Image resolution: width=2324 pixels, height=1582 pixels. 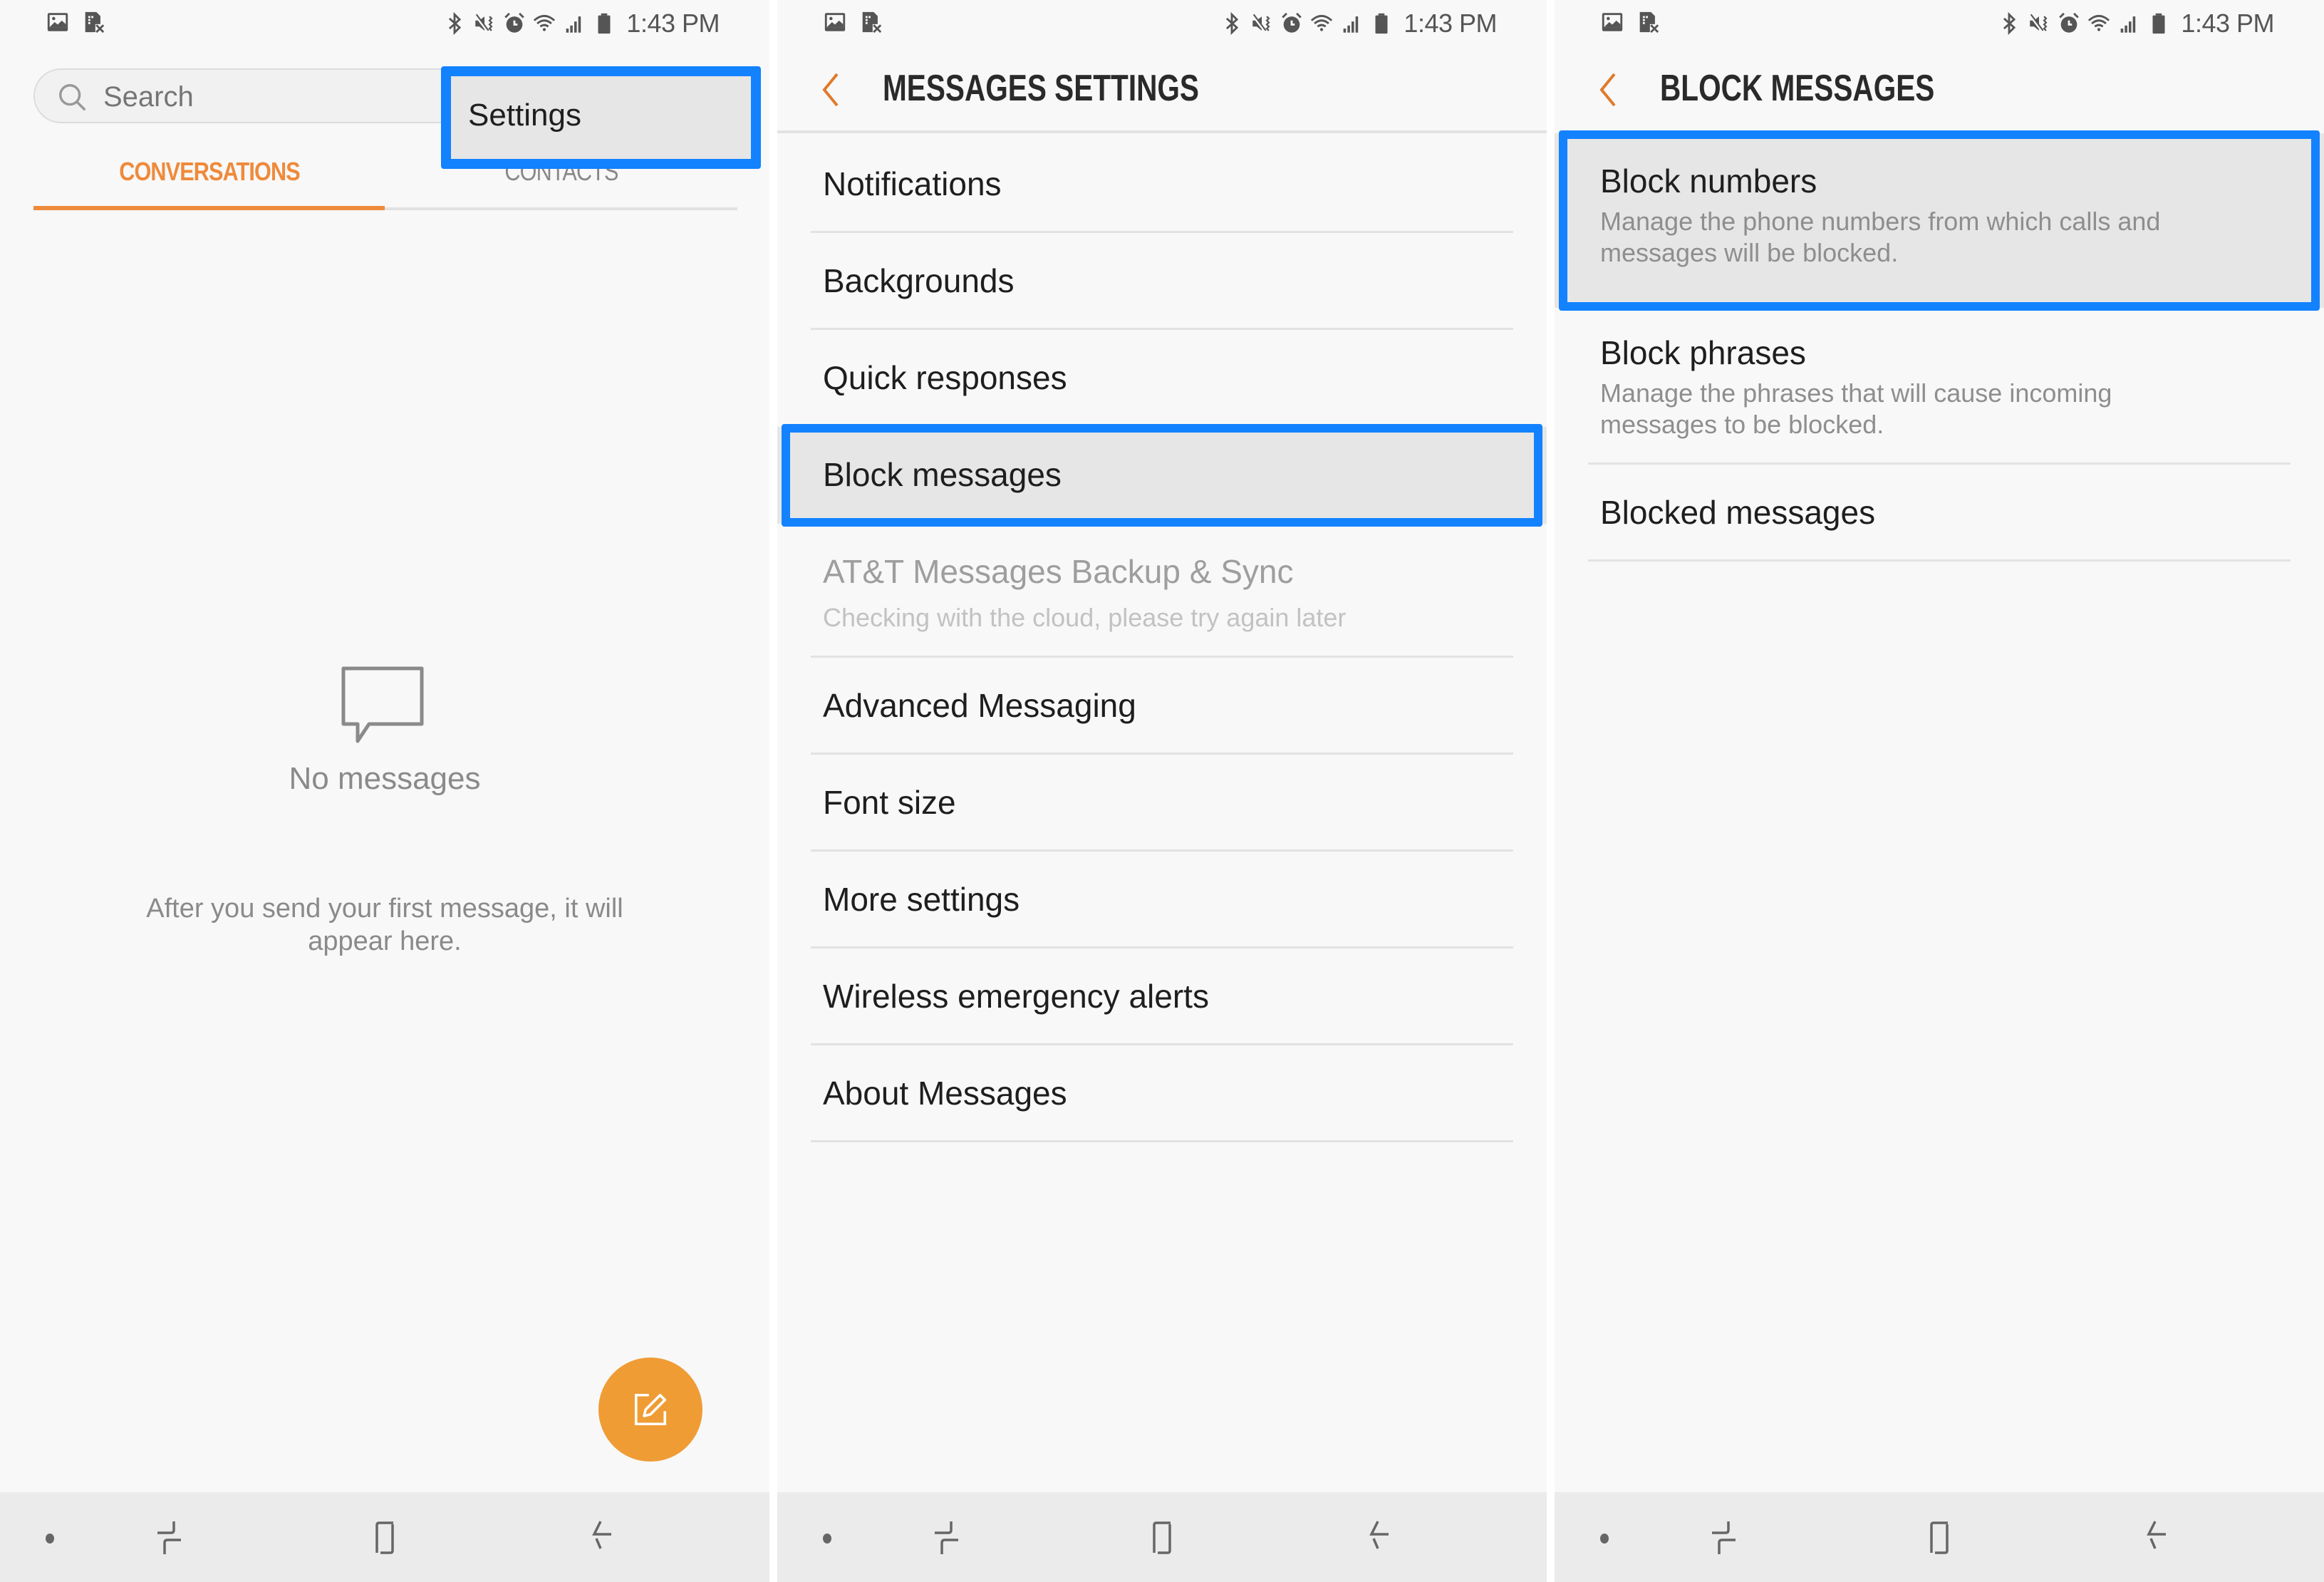 I want to click on settings-item-backgrounds: Backgrounds, so click(x=1162, y=281).